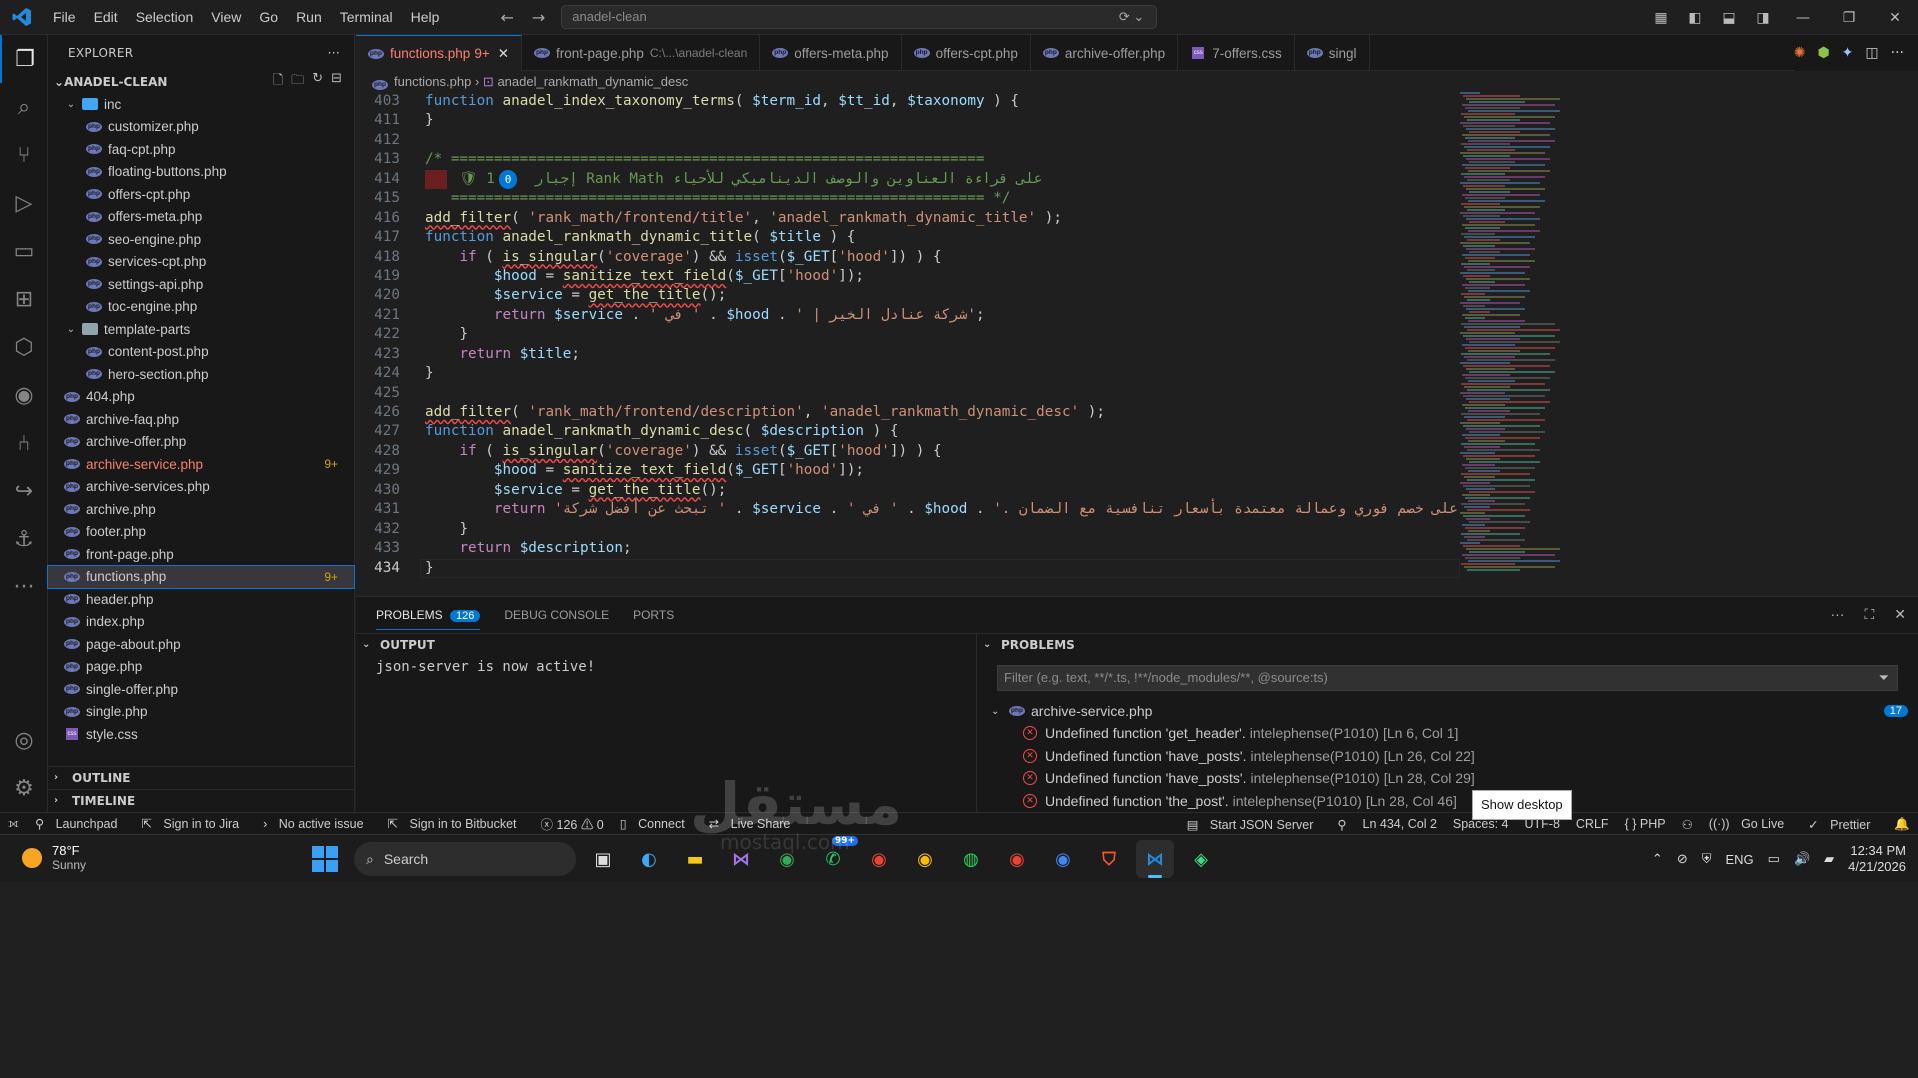  Describe the element at coordinates (317, 82) in the screenshot. I see `refresh-icon: ↻` at that location.